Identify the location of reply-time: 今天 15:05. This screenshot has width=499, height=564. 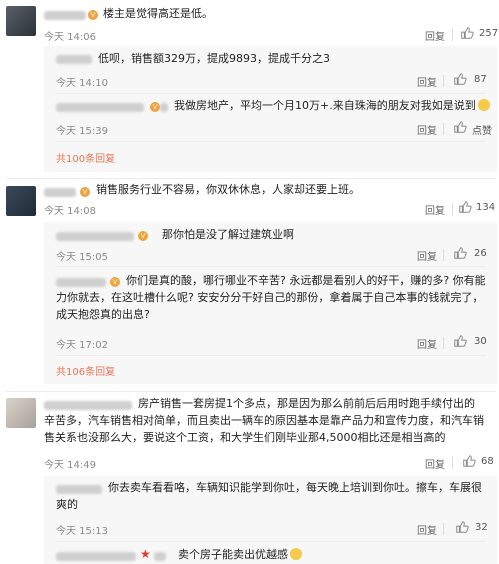
(82, 257).